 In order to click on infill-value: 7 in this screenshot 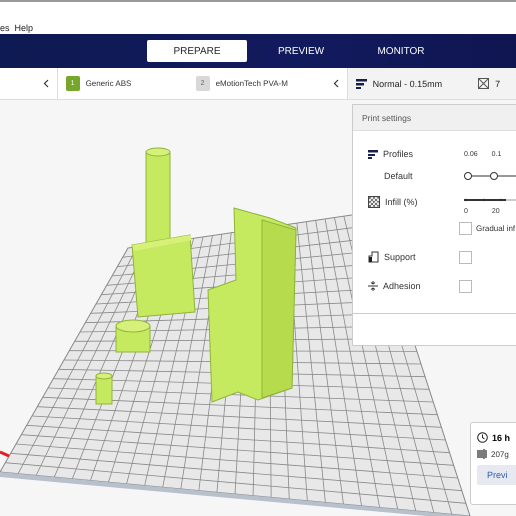, I will do `click(497, 83)`.